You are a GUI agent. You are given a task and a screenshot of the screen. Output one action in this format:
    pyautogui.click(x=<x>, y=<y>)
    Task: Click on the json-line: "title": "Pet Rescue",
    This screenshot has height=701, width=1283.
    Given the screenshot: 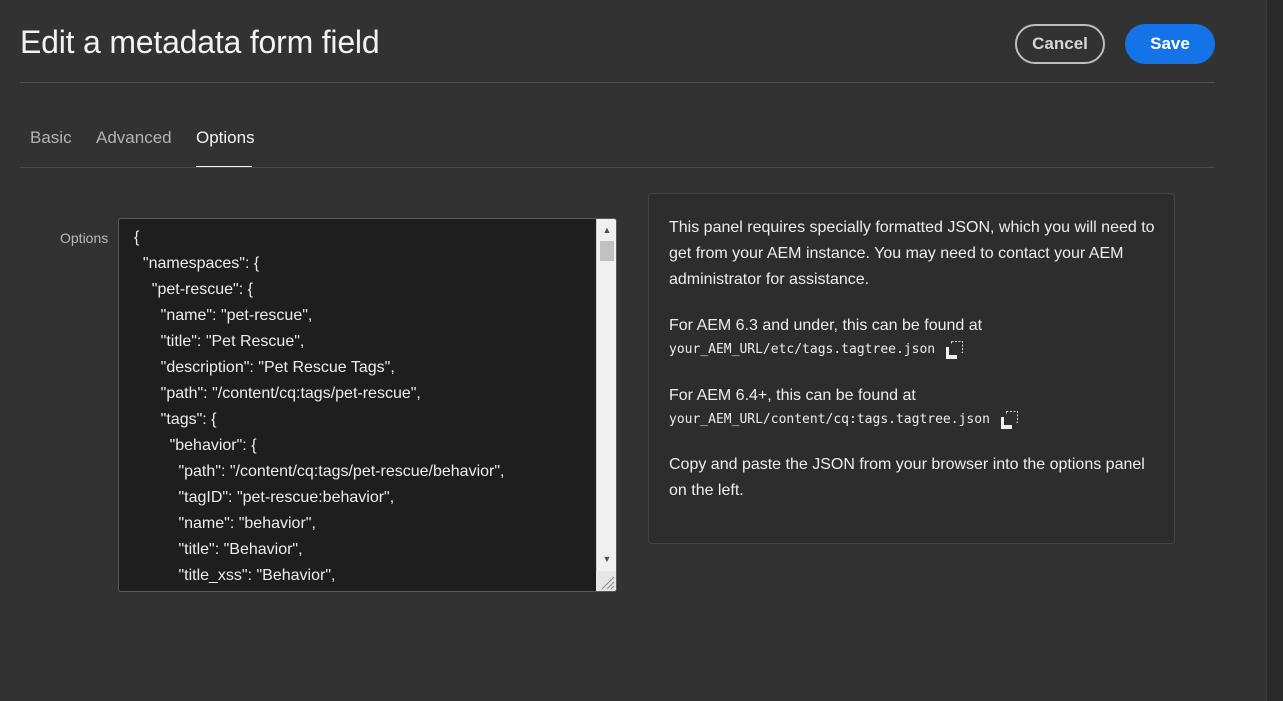 What is the action you would take?
    pyautogui.click(x=219, y=341)
    